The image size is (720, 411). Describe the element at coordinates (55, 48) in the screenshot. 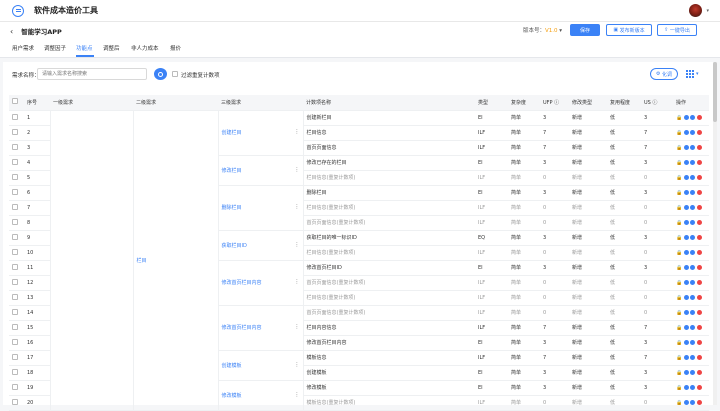

I see `tab-adjust-factors: 调整因子` at that location.